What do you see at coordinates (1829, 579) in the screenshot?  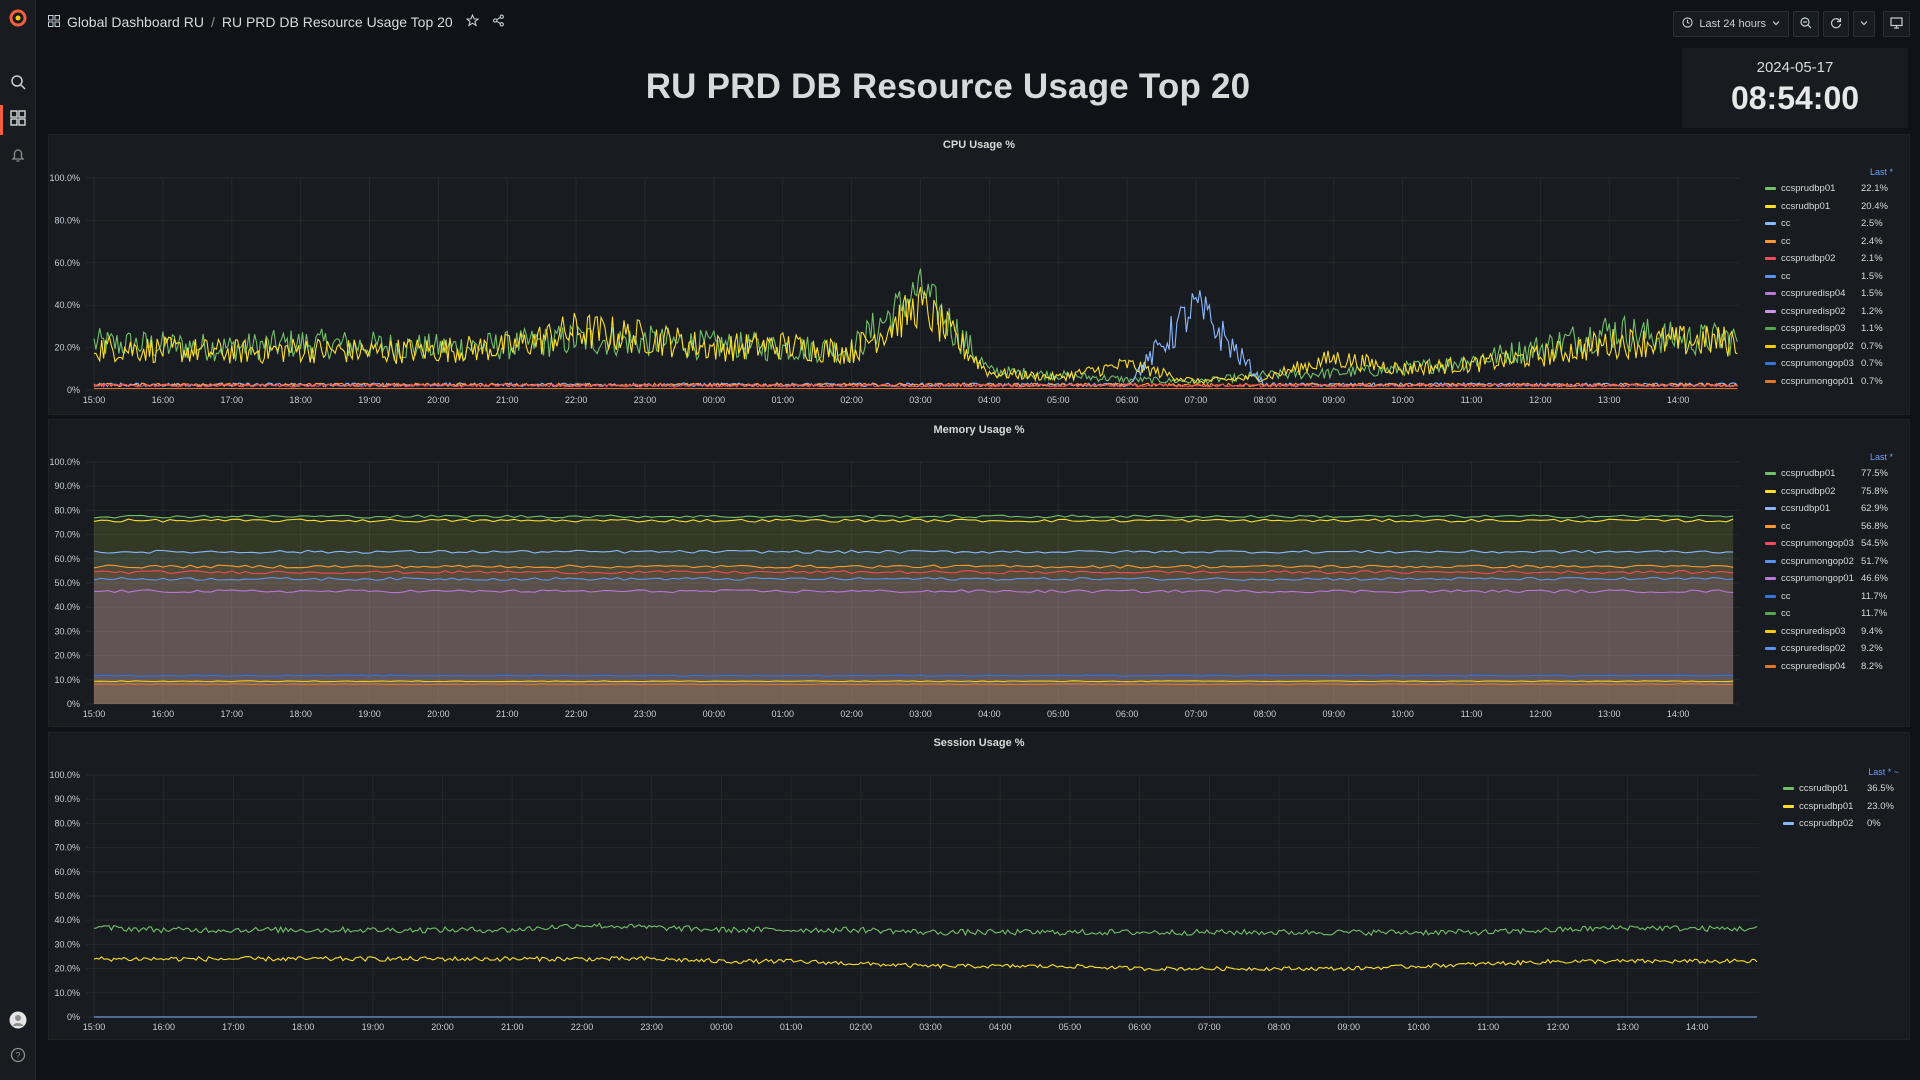 I see `legend-item: ccsprumongop01 46.6%` at bounding box center [1829, 579].